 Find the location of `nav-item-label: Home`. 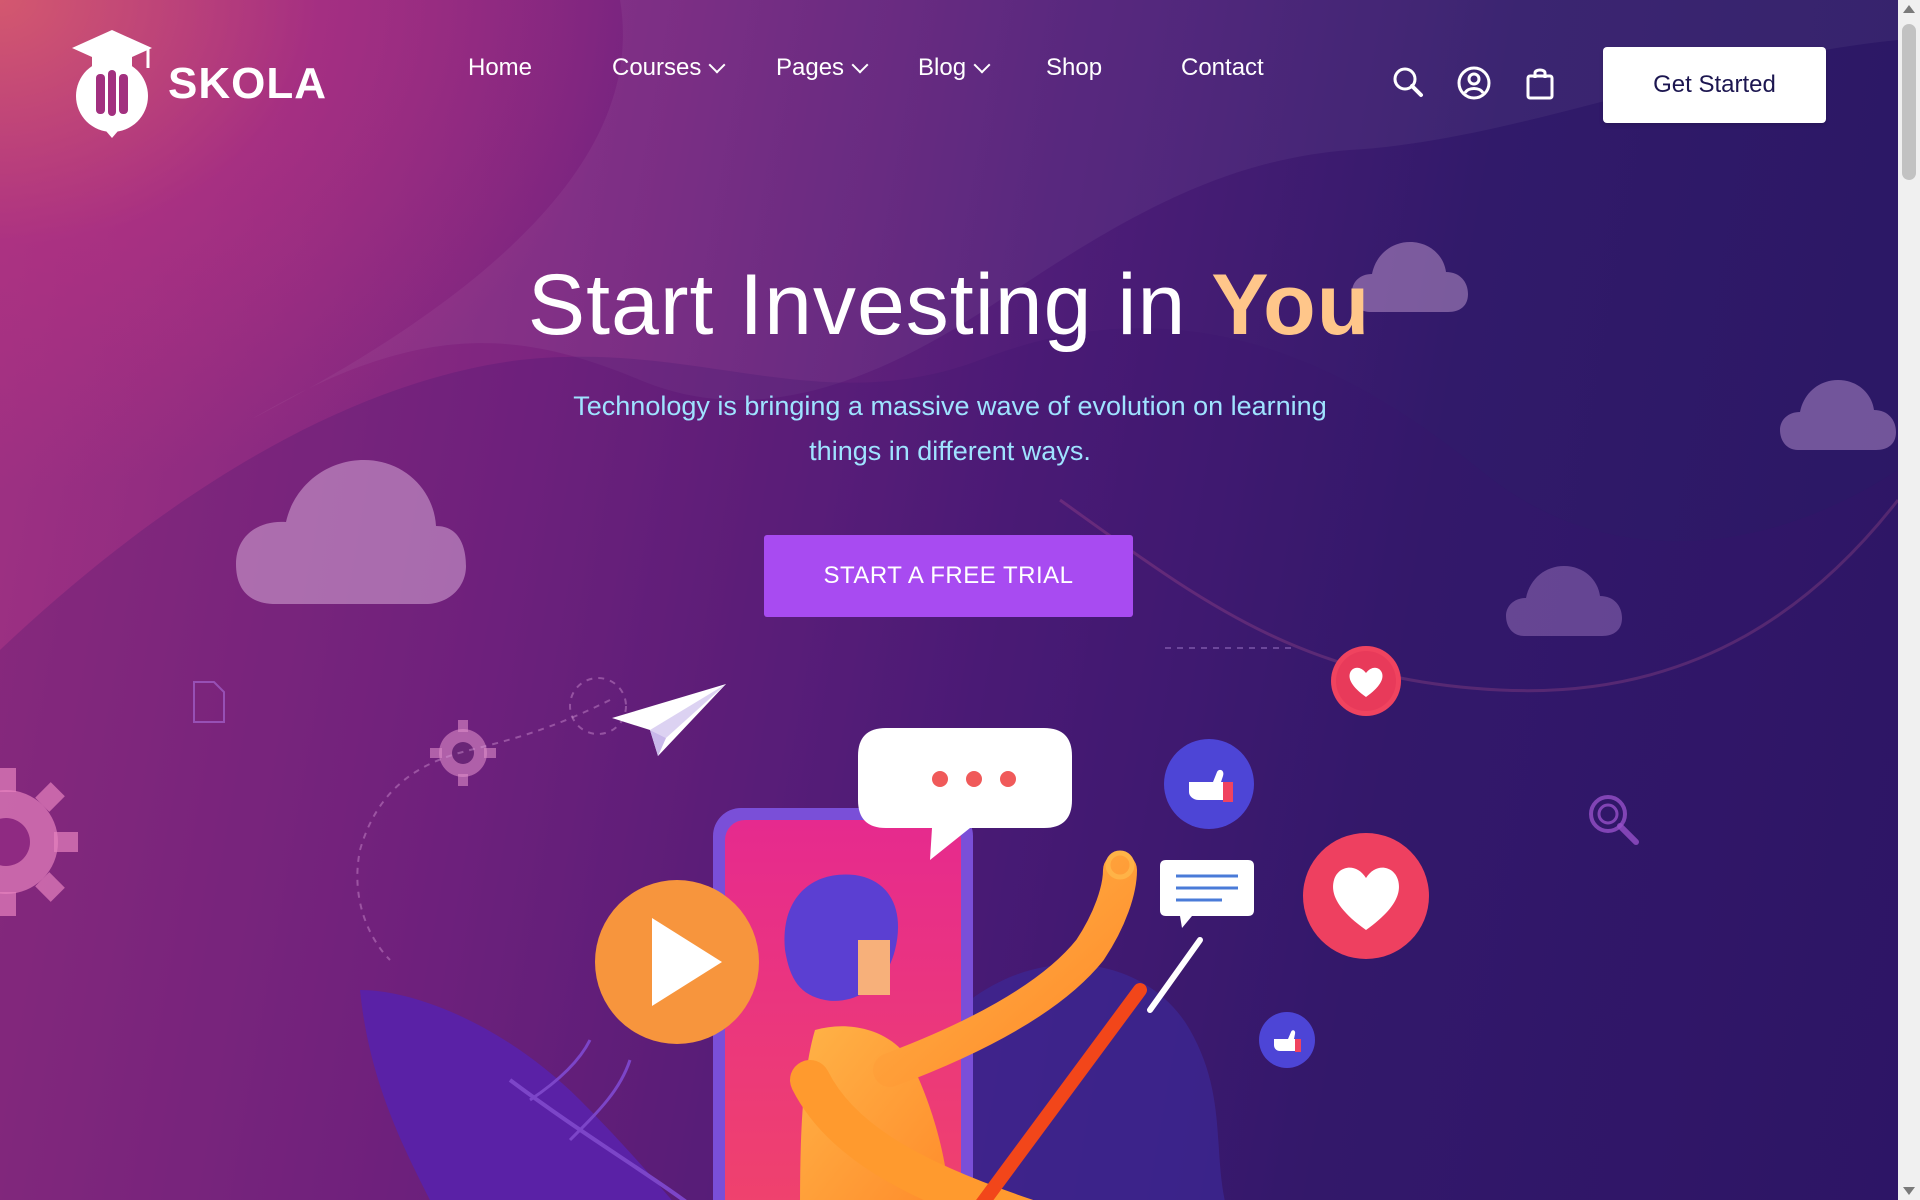

nav-item-label: Home is located at coordinates (500, 67).